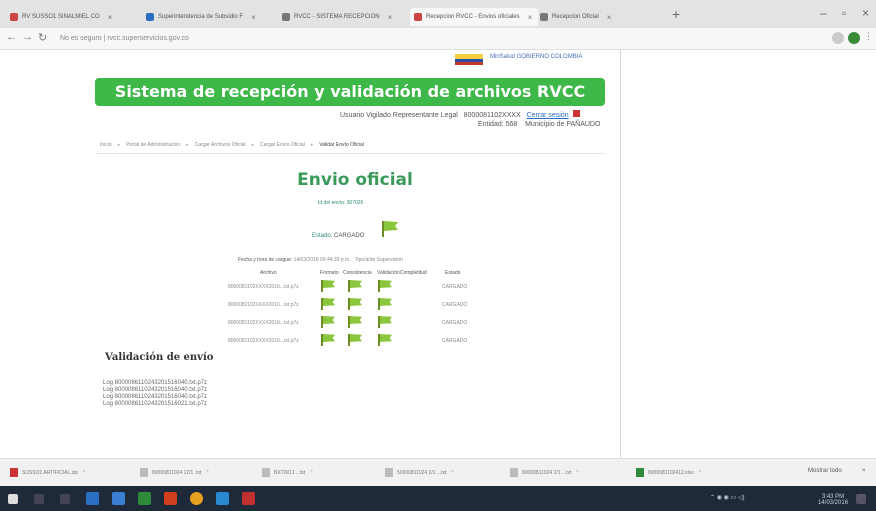 Image resolution: width=876 pixels, height=511 pixels. Describe the element at coordinates (175, 472) in the screenshot. I see `download-item: 80000811024 12/1 .txt ⌃` at that location.